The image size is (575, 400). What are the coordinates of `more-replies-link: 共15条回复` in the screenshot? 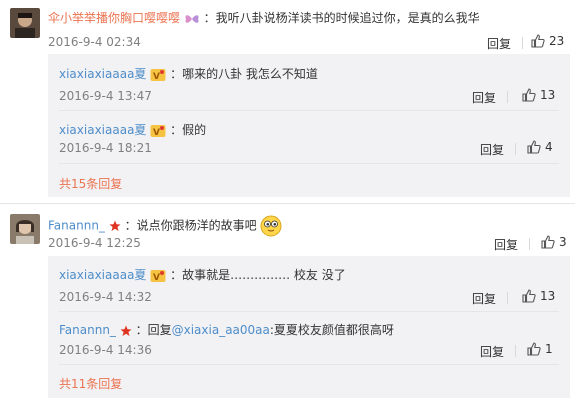 It's located at (90, 183).